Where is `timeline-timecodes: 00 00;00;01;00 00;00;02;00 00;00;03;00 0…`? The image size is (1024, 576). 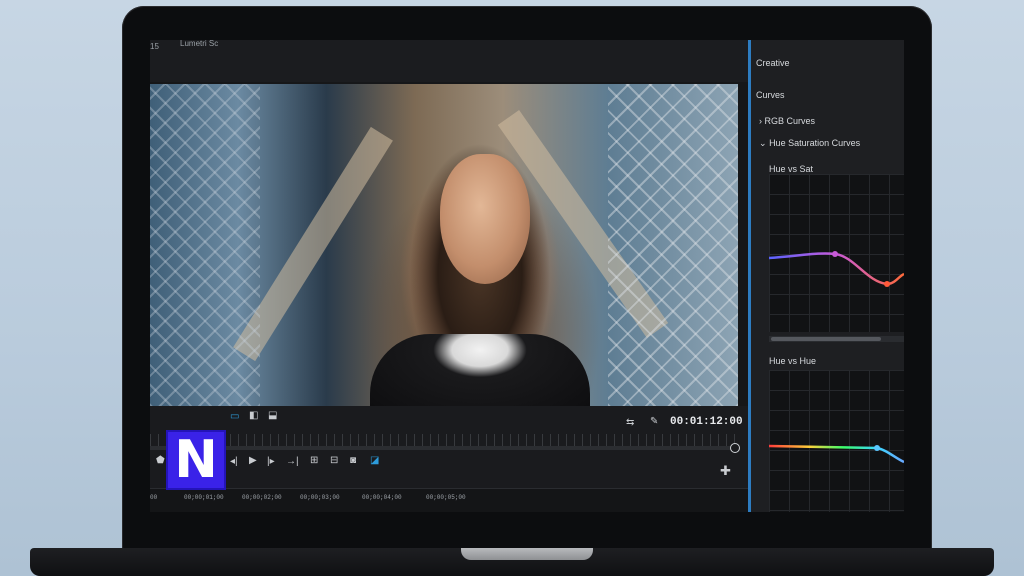
timeline-timecodes: 00 00;00;01;00 00;00;02;00 00;00;03;00 0… is located at coordinates (449, 500).